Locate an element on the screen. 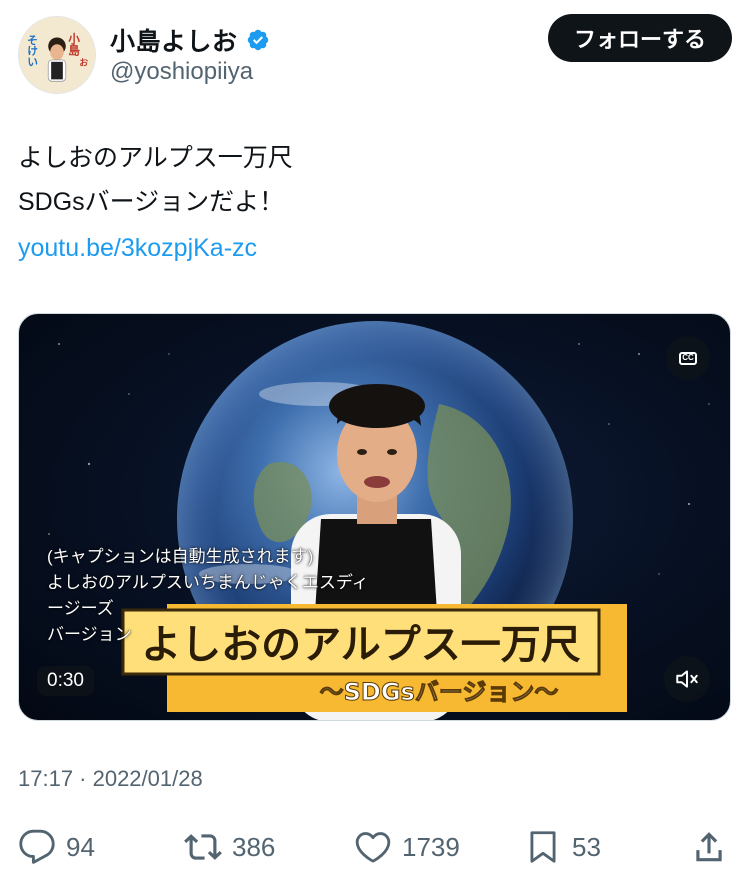 This screenshot has height=886, width=750. repost-count: 386 is located at coordinates (254, 846).